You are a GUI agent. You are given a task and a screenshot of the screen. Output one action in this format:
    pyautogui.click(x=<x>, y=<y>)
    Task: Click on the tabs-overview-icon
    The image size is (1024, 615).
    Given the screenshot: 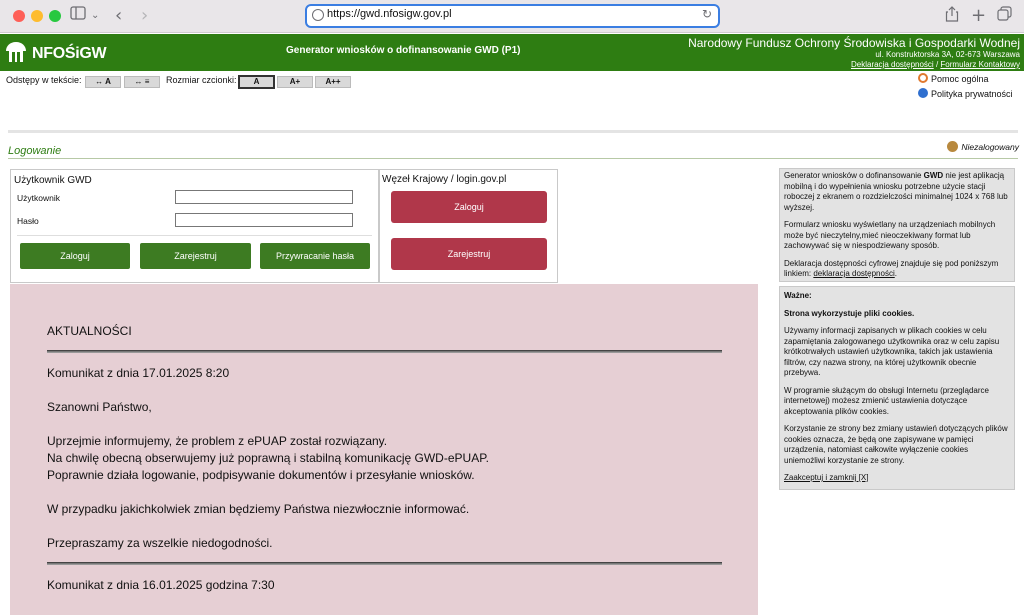 What is the action you would take?
    pyautogui.click(x=1004, y=16)
    